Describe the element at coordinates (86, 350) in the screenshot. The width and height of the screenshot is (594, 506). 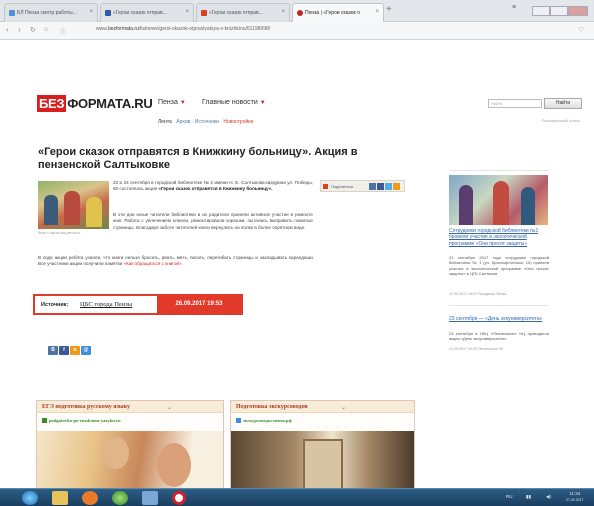
I see `mail-icon: @` at that location.